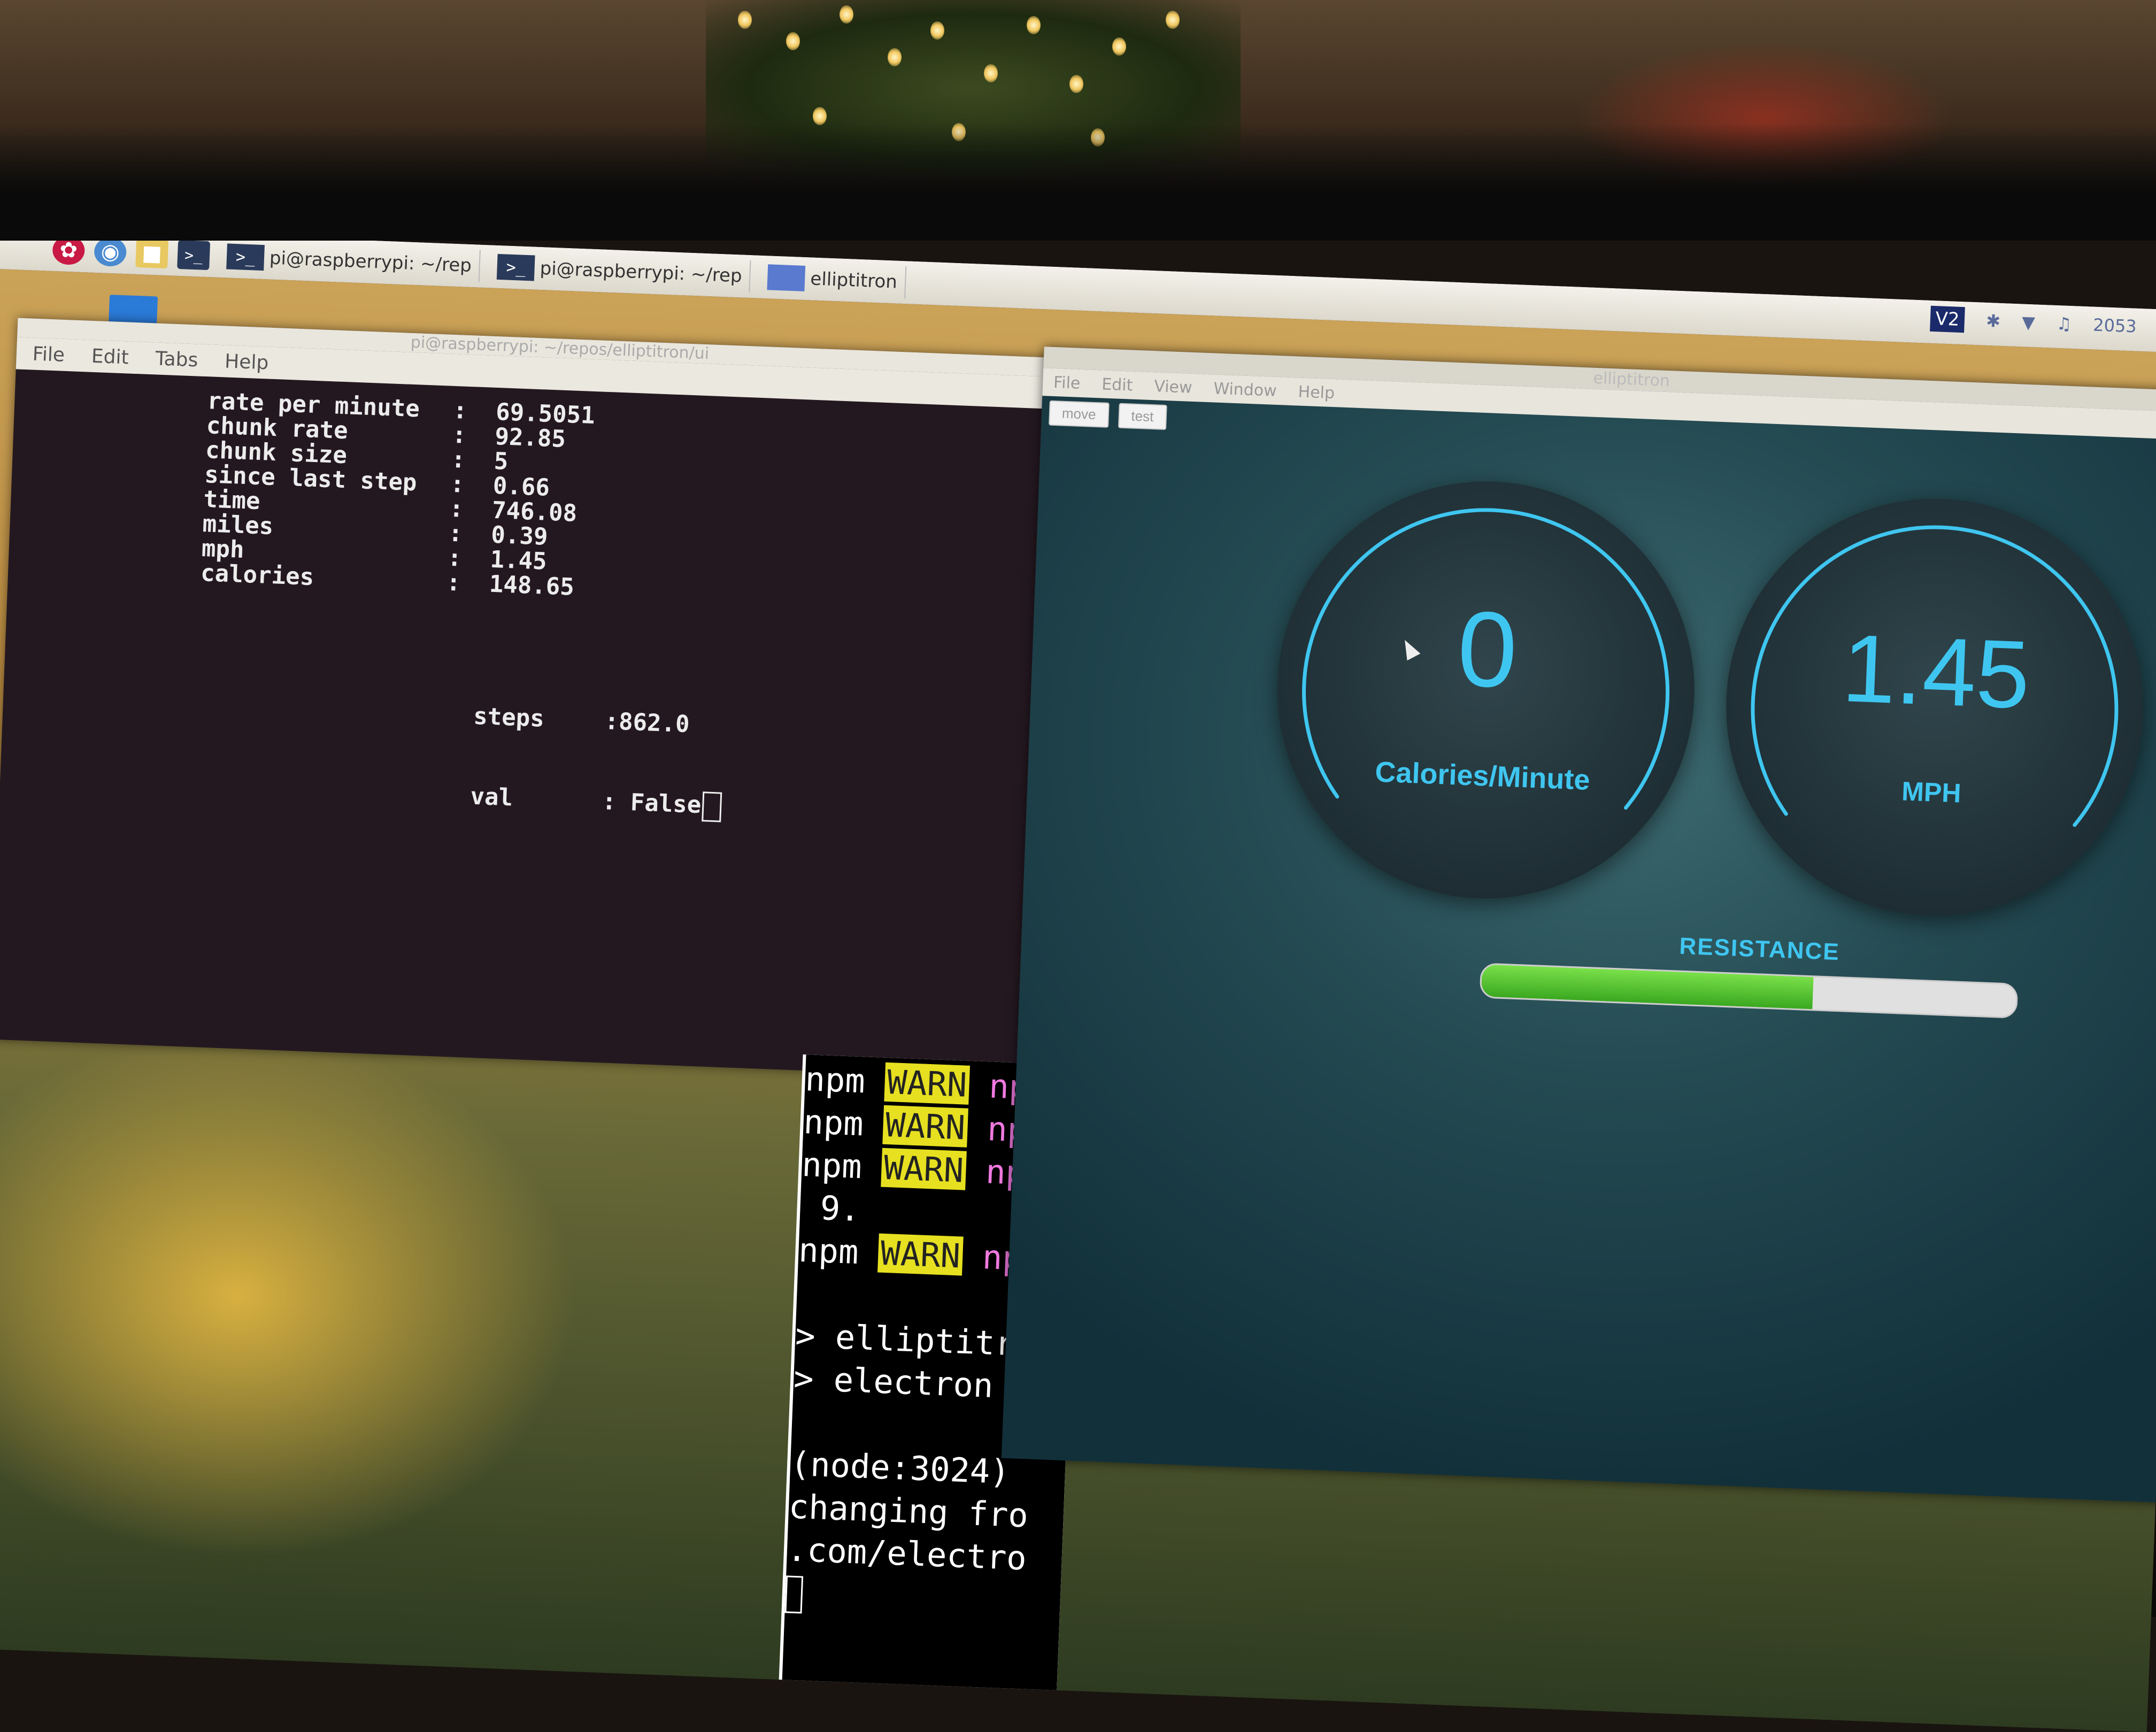 The image size is (2156, 1732). I want to click on resistance-label: RESISTANCE, so click(1759, 950).